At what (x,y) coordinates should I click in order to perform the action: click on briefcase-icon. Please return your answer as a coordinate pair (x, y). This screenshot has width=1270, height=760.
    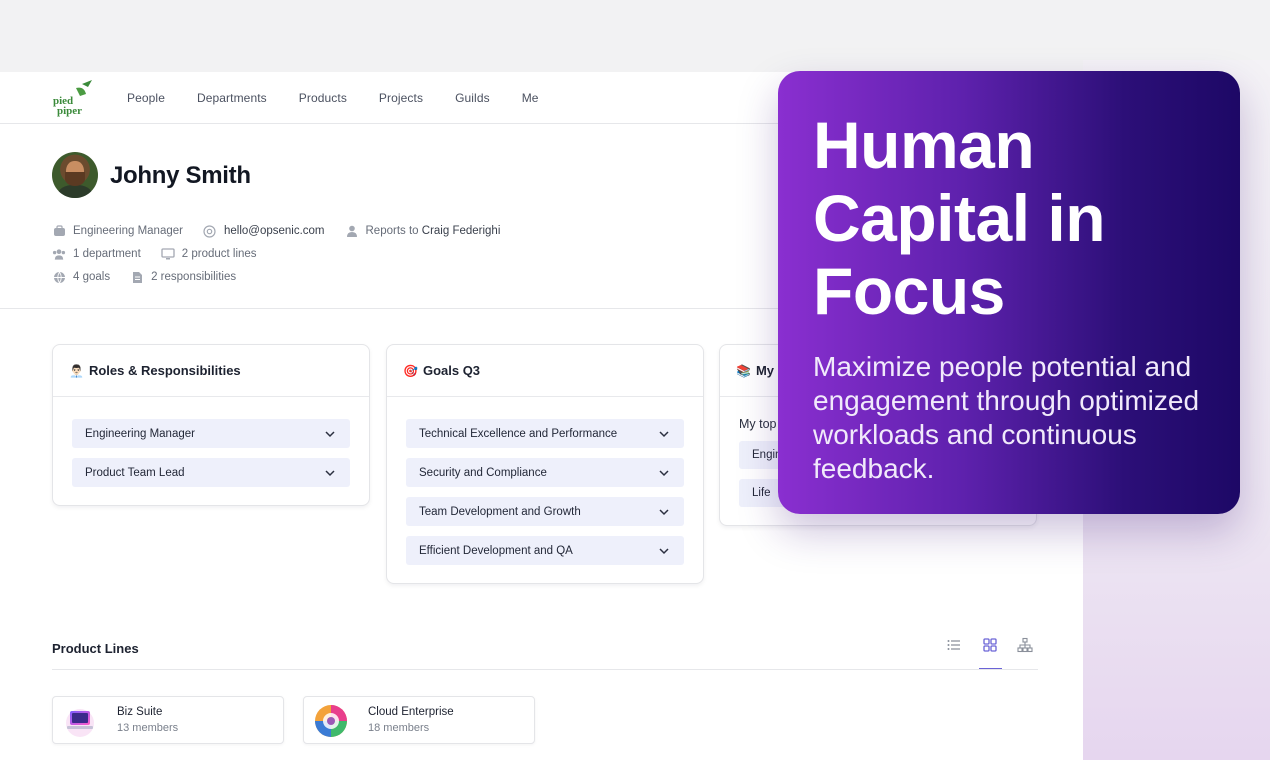
    Looking at the image, I should click on (59, 231).